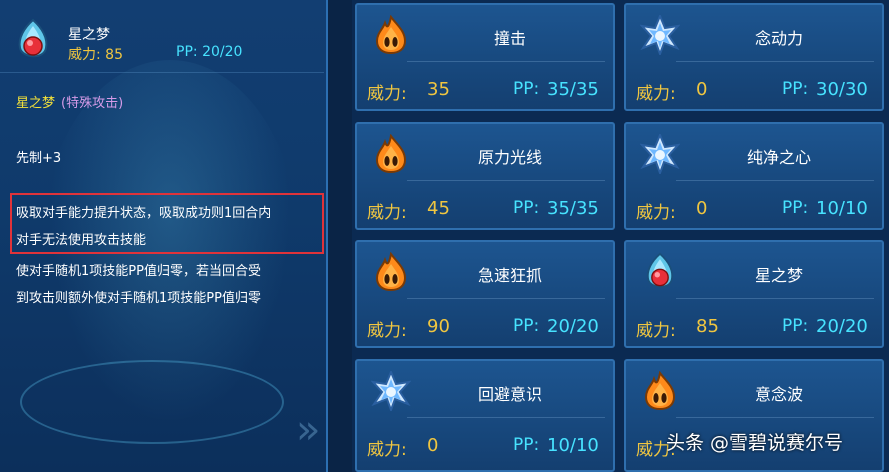  Describe the element at coordinates (92, 103) in the screenshot. I see `skill-category: (特殊攻击)` at that location.